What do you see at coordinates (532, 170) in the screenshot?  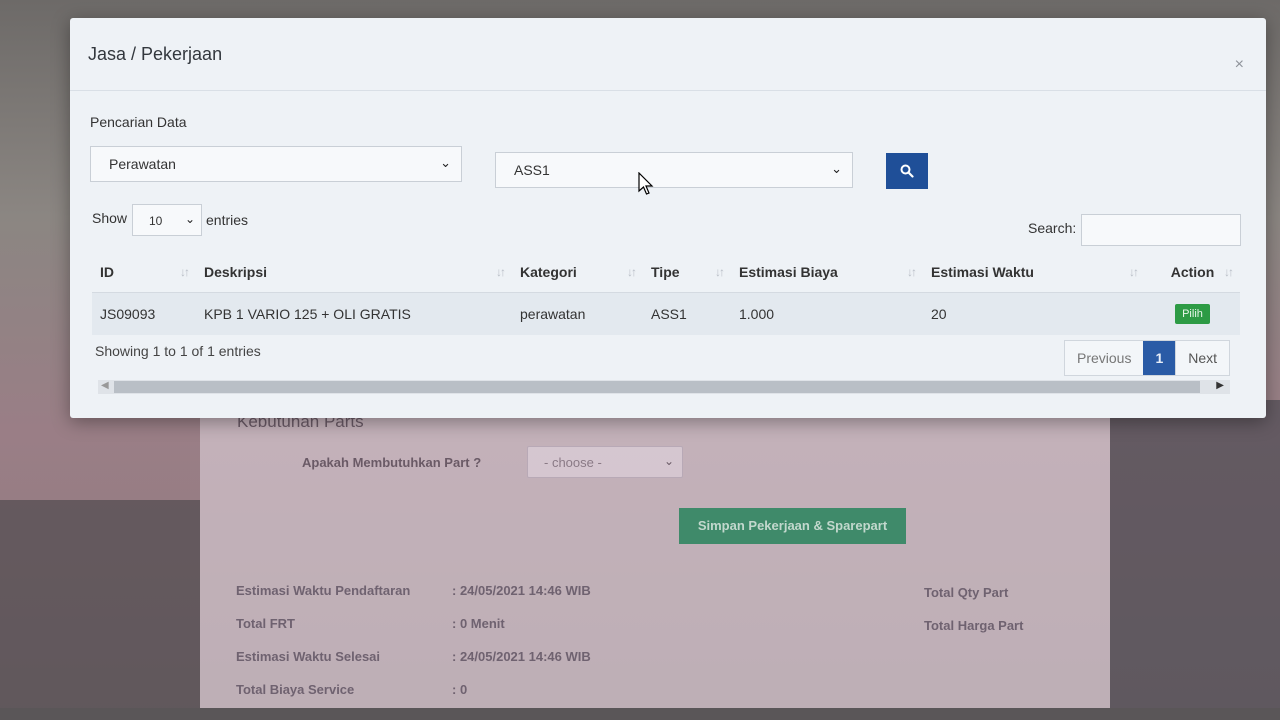 I see `type-select-value: ASS1` at bounding box center [532, 170].